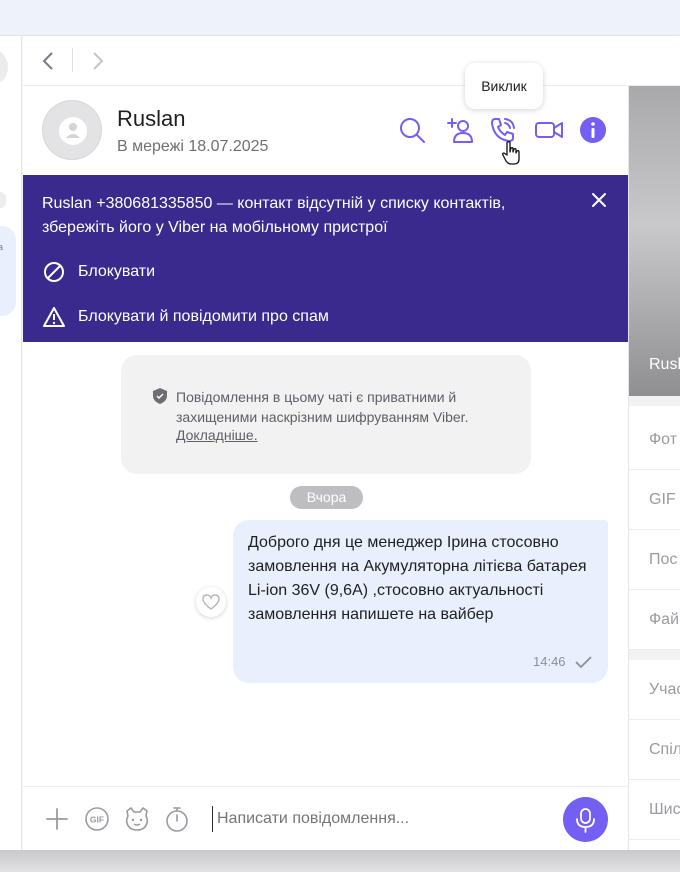  I want to click on avatar, so click(72, 130).